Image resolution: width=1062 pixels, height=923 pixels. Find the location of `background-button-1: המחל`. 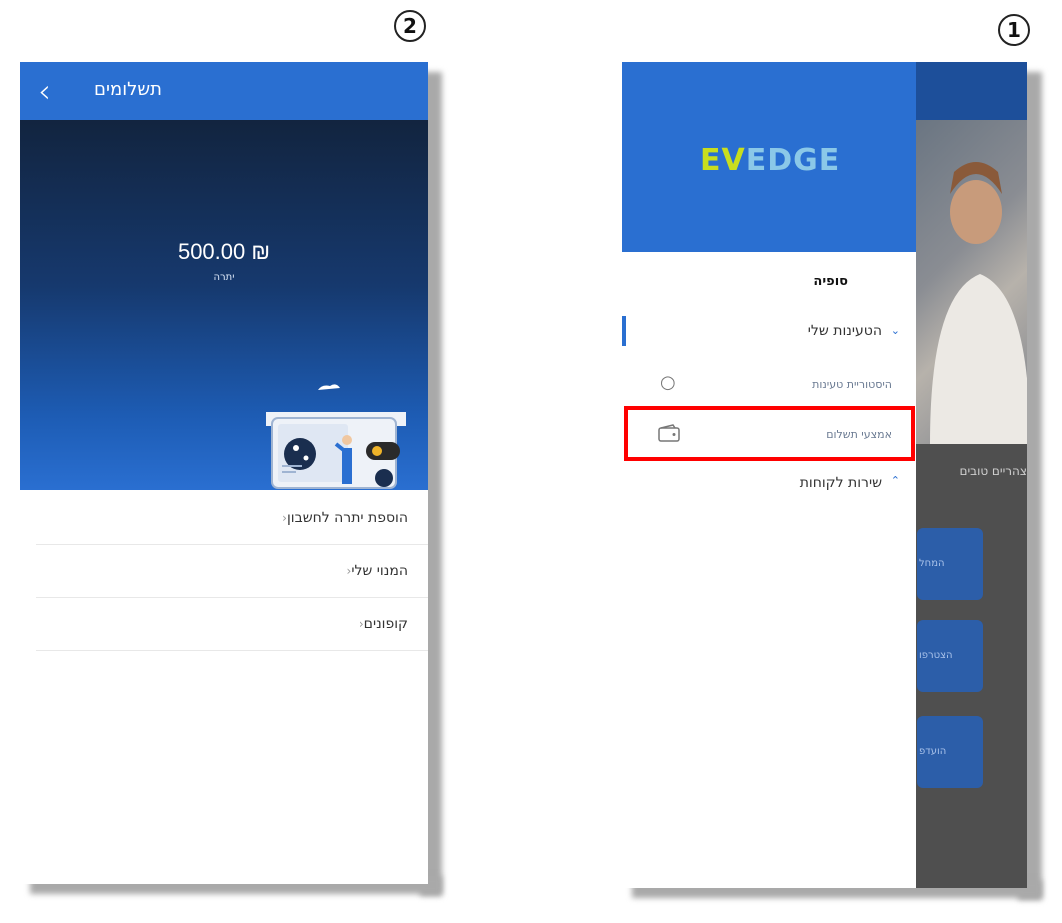

background-button-1: המחל is located at coordinates (950, 564).